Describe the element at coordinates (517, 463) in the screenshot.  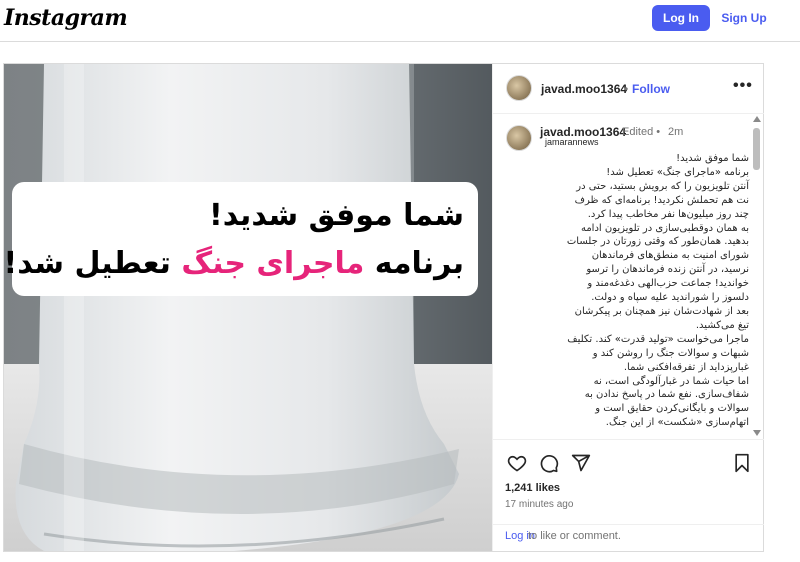
I see `heart-icon` at that location.